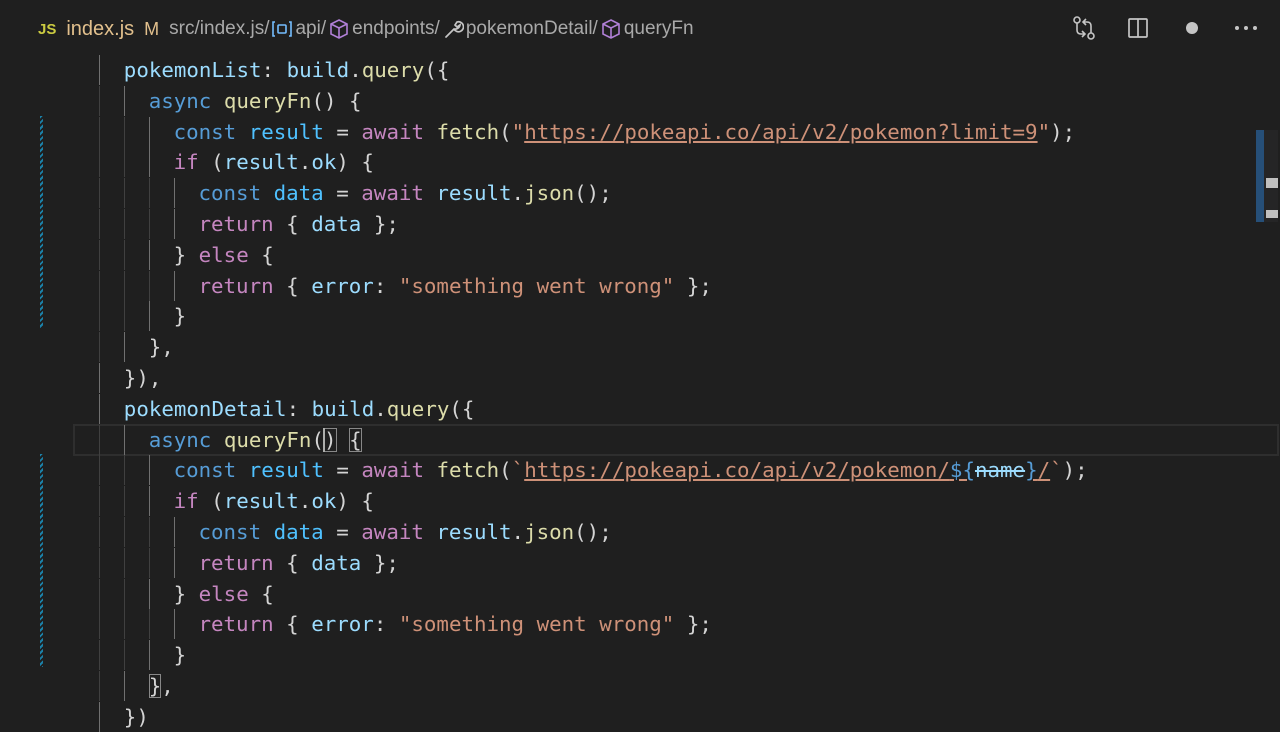 This screenshot has height=732, width=1280. What do you see at coordinates (625, 70) in the screenshot?
I see `code-line: pokemonList: build.query({` at bounding box center [625, 70].